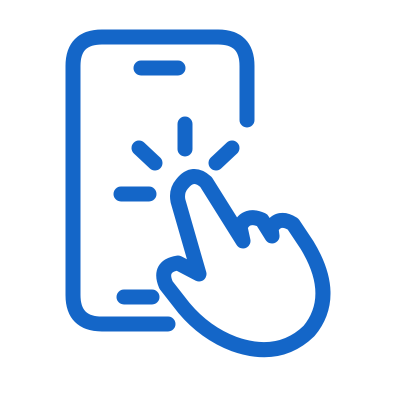 This screenshot has height=400, width=400. I want to click on tap-burst-left-diagonal-icon, so click(147, 155).